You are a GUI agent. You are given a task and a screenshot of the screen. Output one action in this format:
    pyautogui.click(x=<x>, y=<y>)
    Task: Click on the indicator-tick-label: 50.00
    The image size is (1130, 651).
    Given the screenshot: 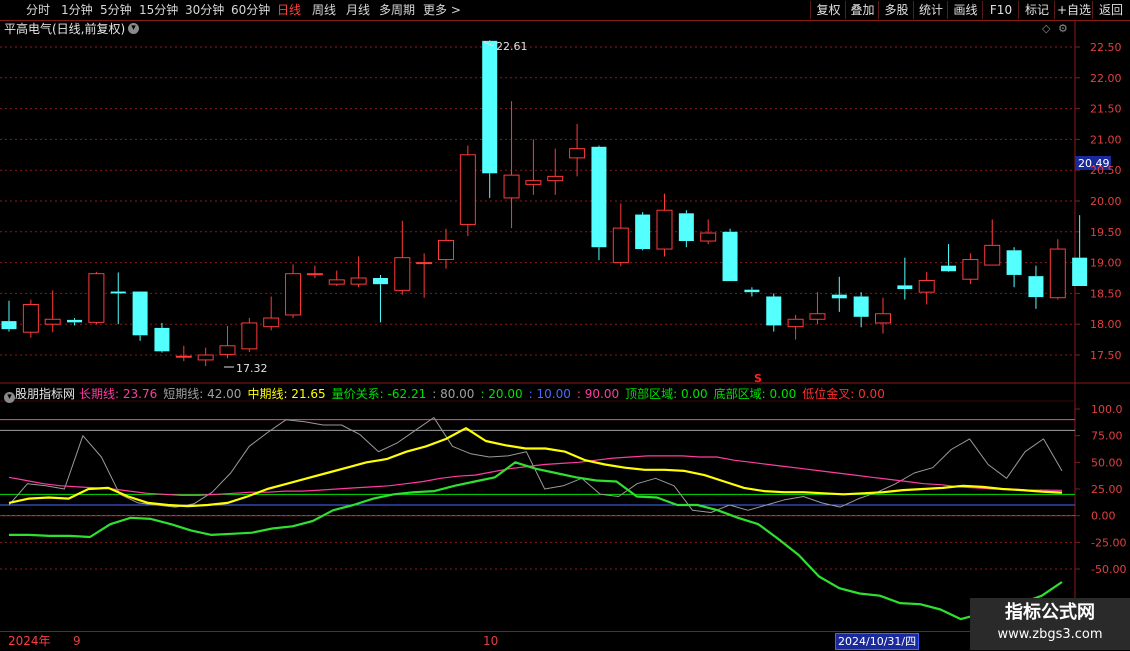 What is the action you would take?
    pyautogui.click(x=1107, y=462)
    